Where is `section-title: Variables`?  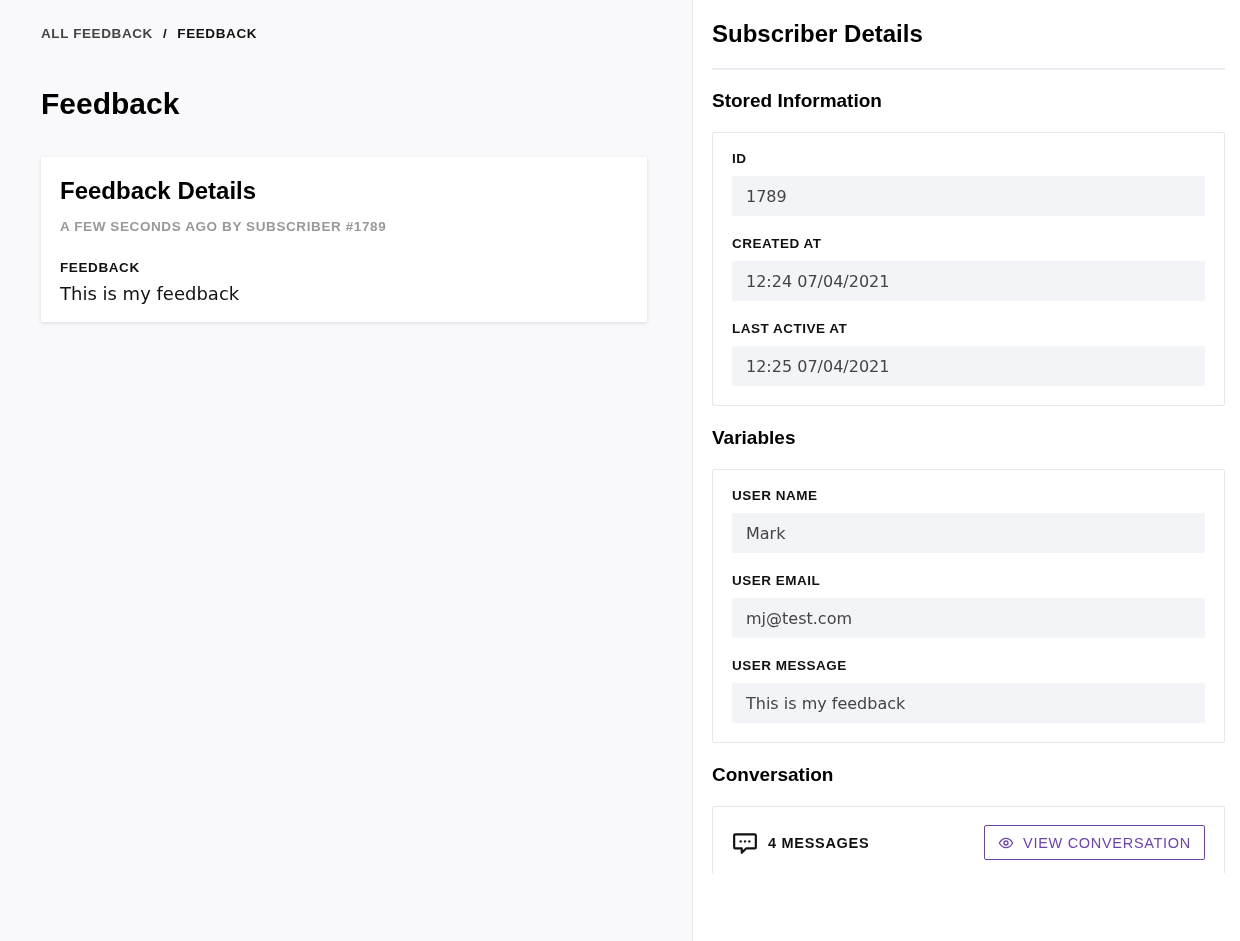 section-title: Variables is located at coordinates (754, 438).